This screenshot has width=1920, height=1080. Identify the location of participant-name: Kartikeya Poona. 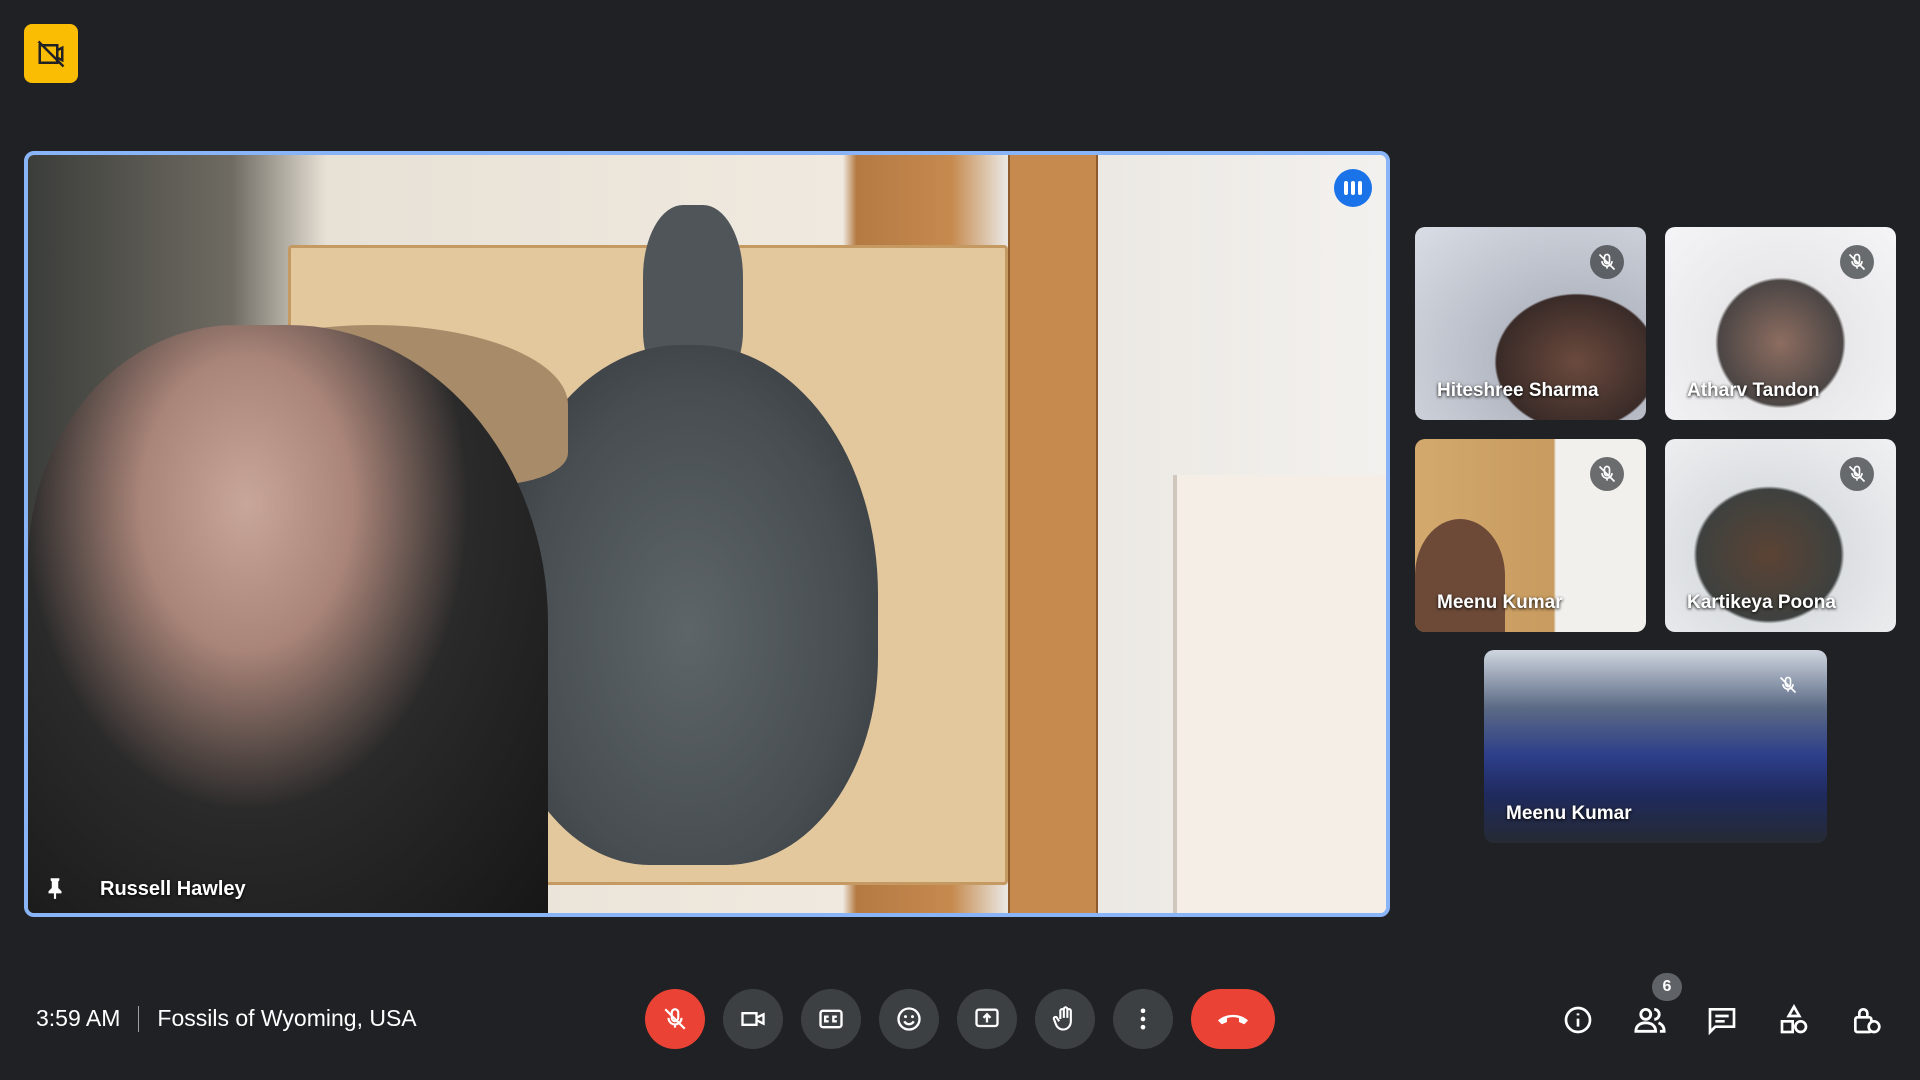
(1761, 602).